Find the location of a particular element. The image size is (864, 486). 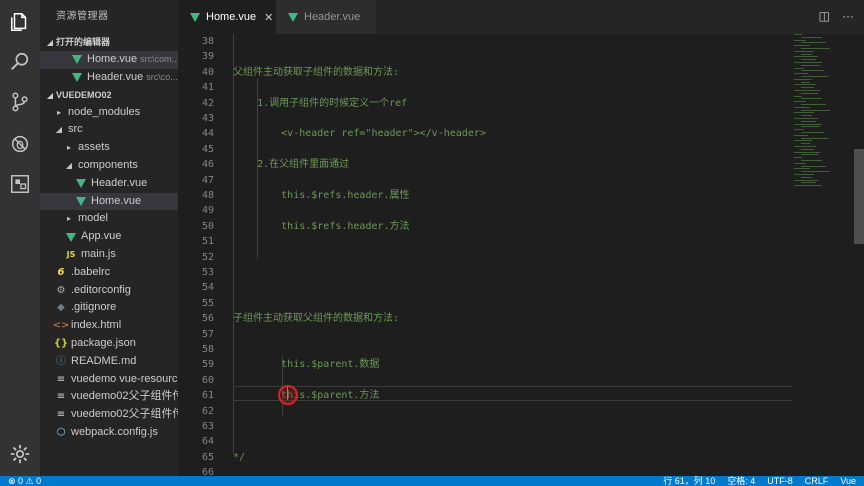

close-icon: ✕ is located at coordinates (268, 17).